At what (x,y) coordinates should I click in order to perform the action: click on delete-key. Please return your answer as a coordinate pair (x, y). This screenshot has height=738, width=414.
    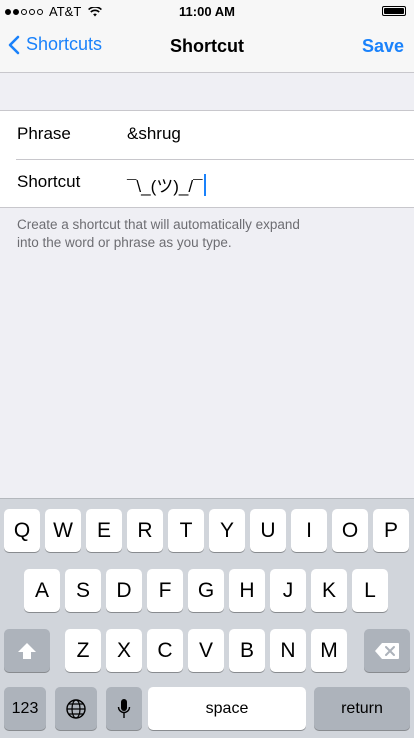
    Looking at the image, I should click on (387, 650).